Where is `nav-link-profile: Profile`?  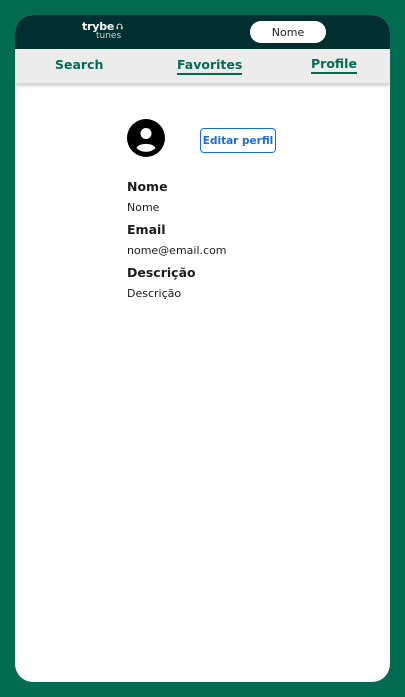 nav-link-profile: Profile is located at coordinates (334, 65).